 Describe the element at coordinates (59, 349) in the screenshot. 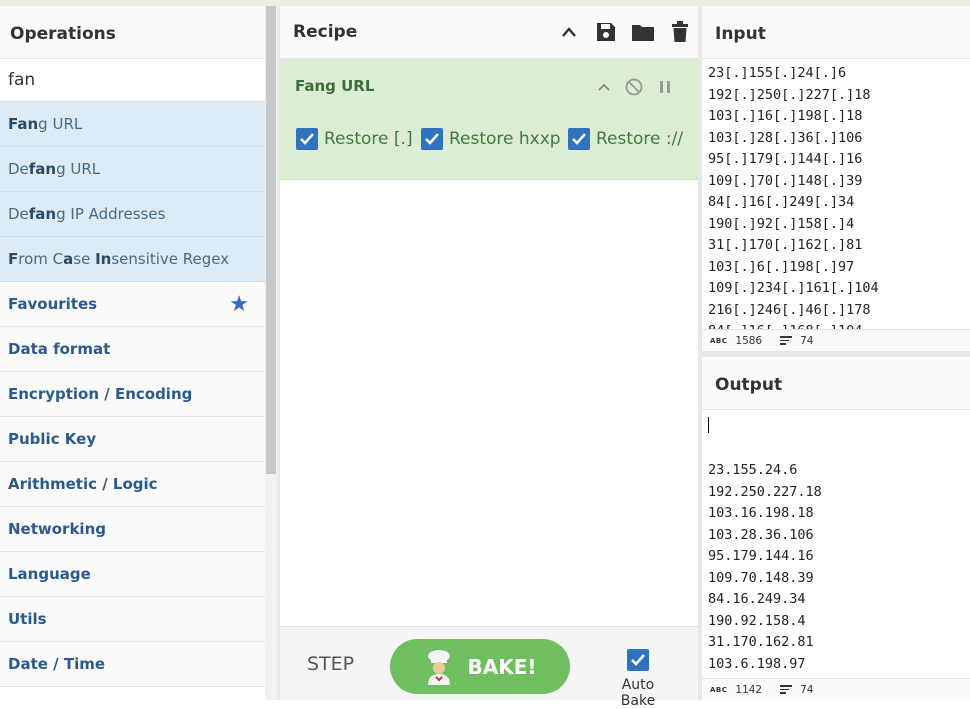

I see `category-label: Data format` at that location.